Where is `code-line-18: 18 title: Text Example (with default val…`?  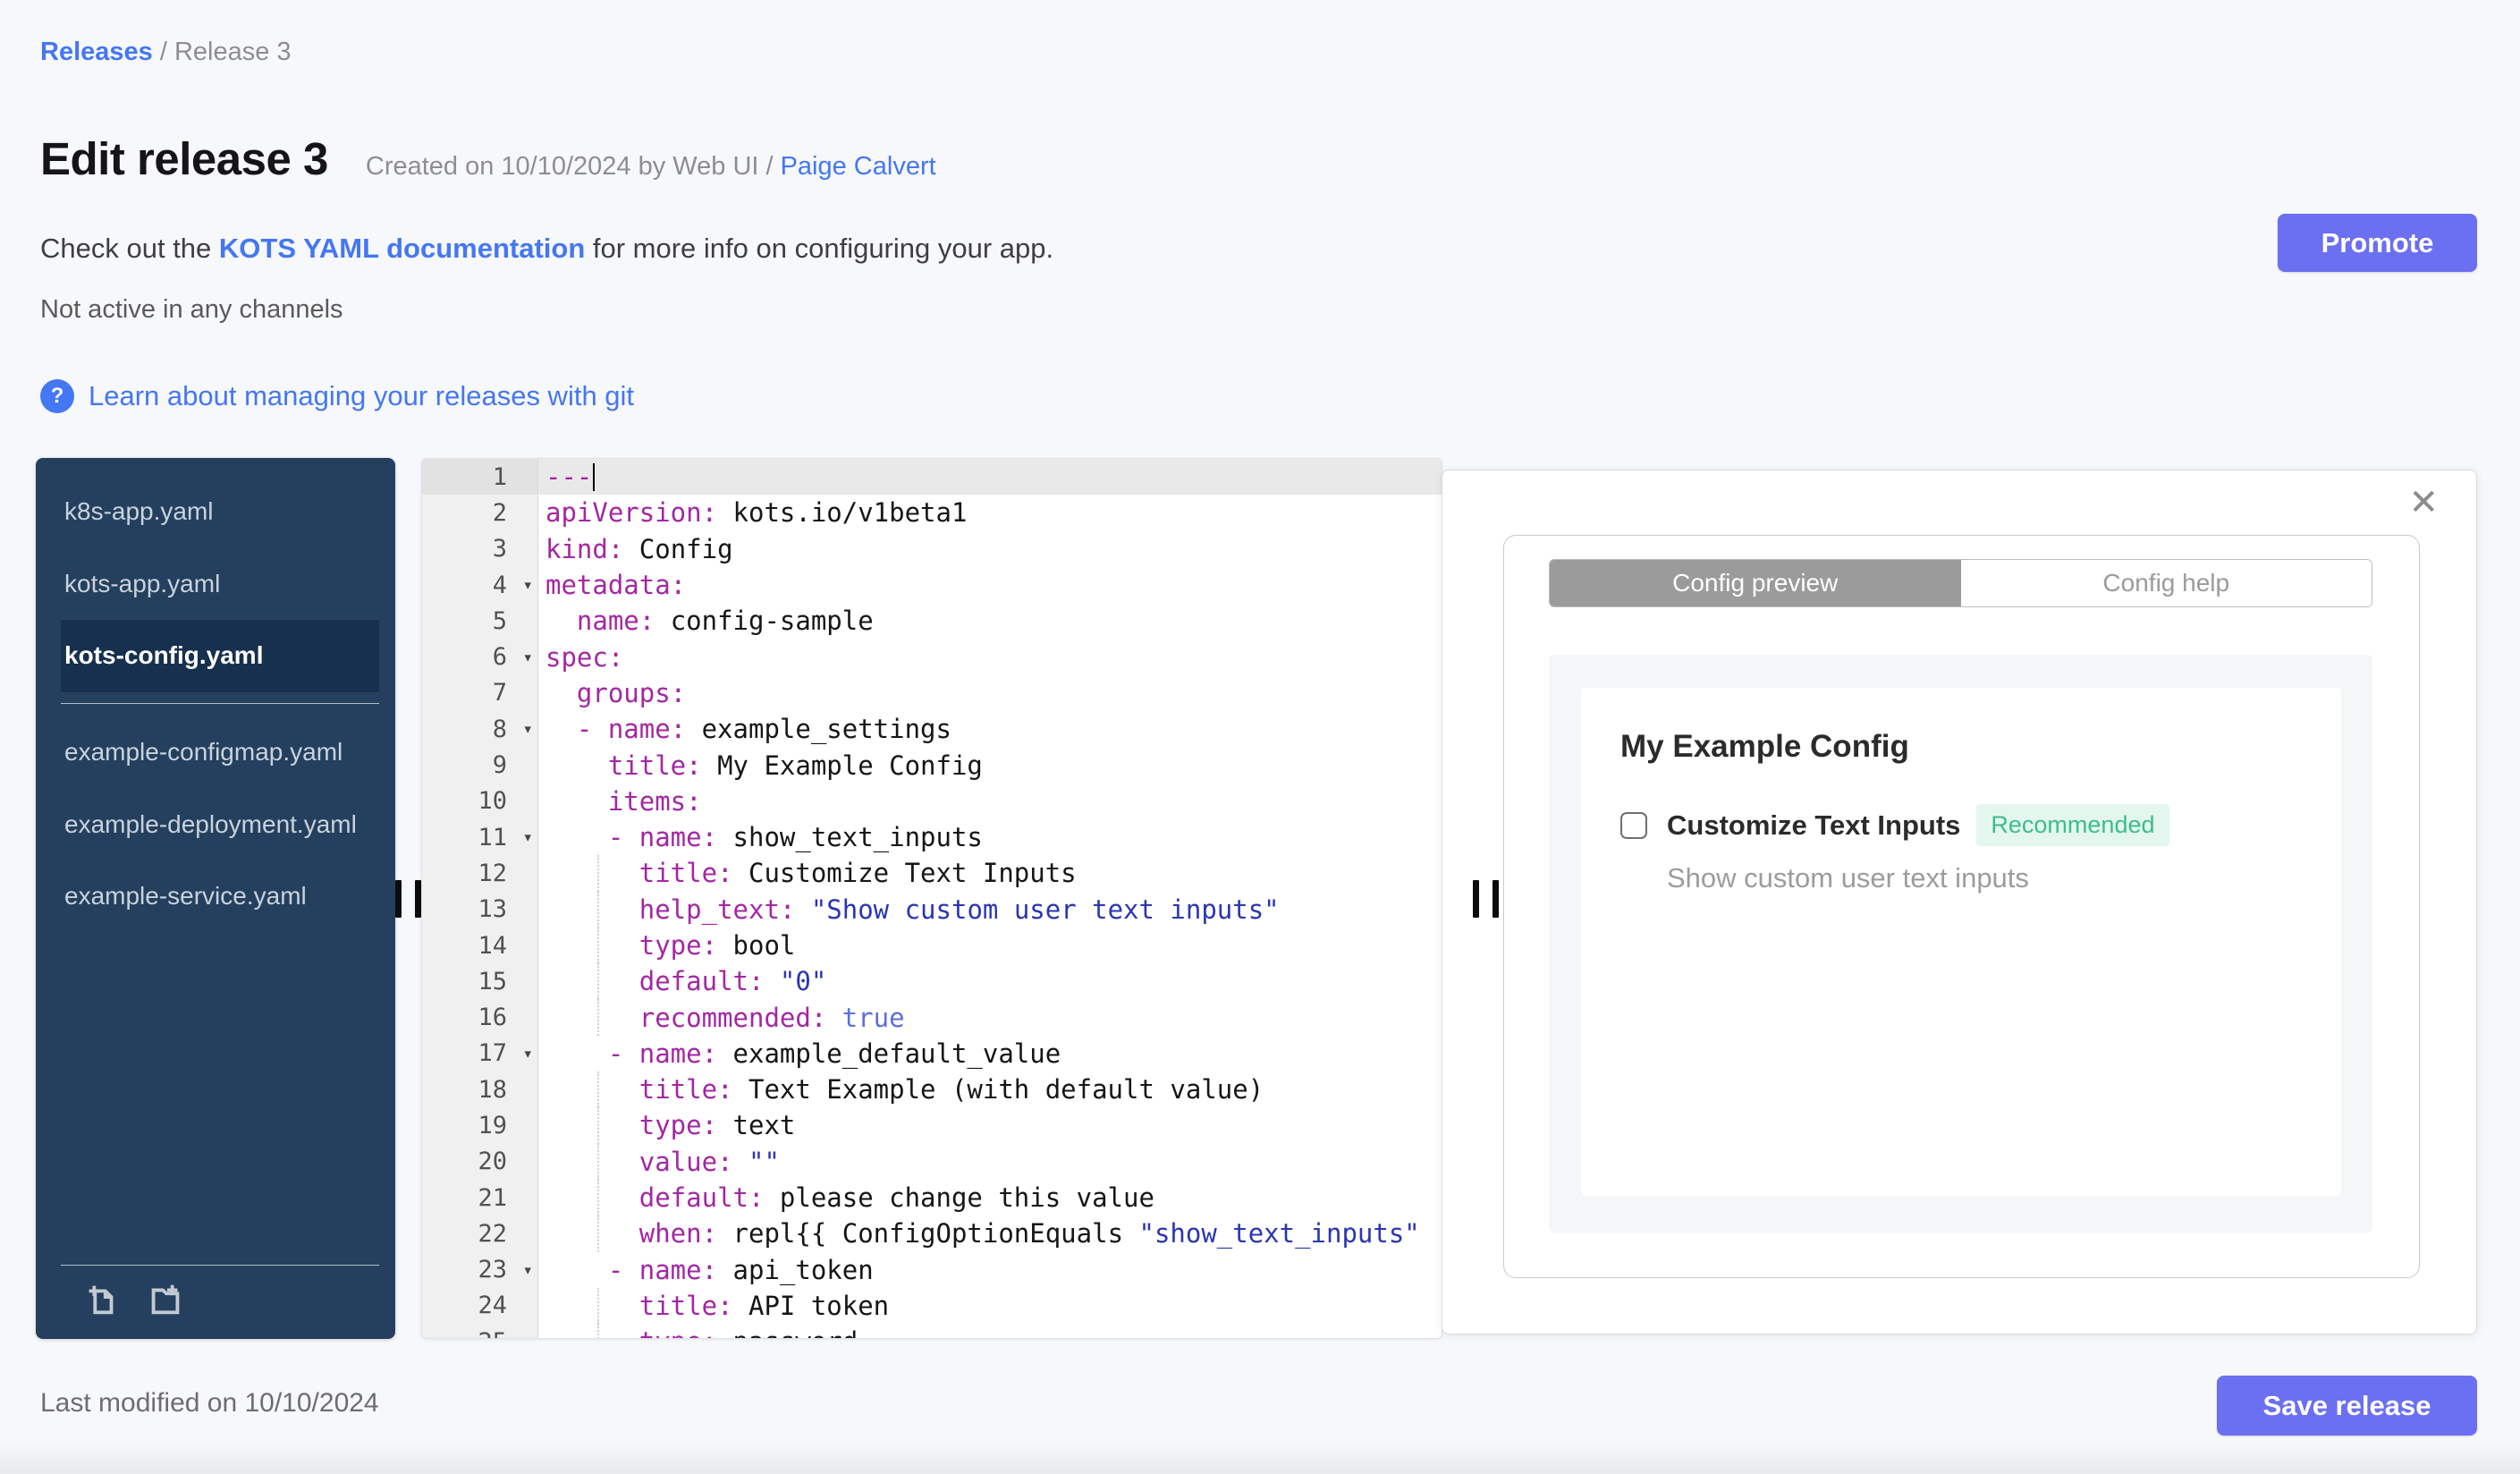 code-line-18: 18 title: Text Example (with default val… is located at coordinates (932, 1090).